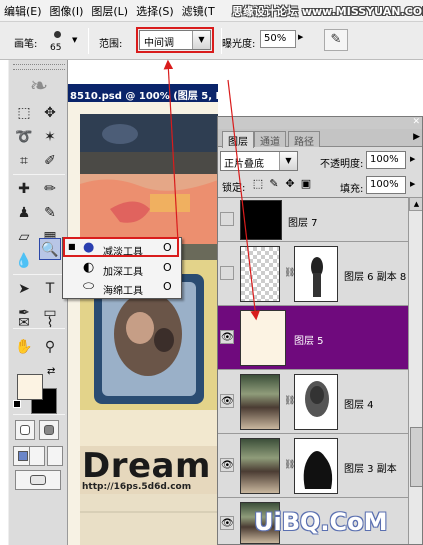 Image resolution: width=423 pixels, height=545 pixels. Describe the element at coordinates (24, 113) in the screenshot. I see `marquee-tool-icon: ⬚` at that location.